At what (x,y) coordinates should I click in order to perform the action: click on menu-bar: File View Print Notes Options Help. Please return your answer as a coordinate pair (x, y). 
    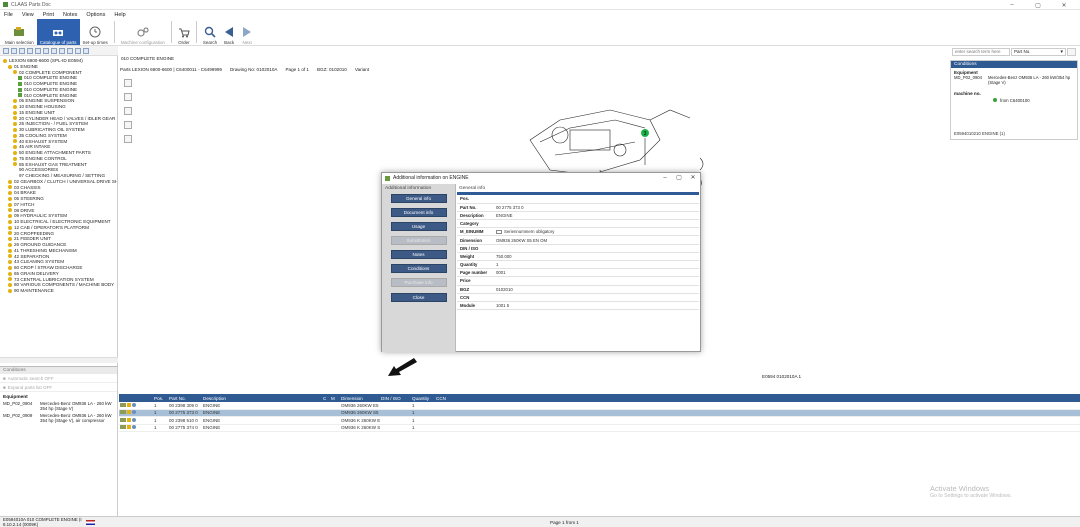
    Looking at the image, I should click on (540, 14).